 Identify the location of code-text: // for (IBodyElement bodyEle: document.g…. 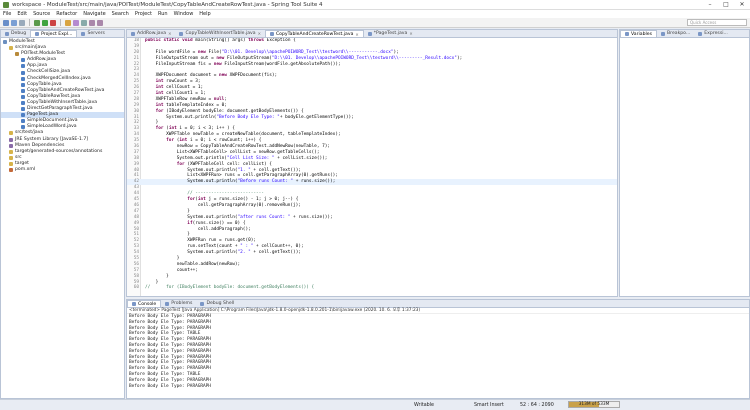
(230, 288).